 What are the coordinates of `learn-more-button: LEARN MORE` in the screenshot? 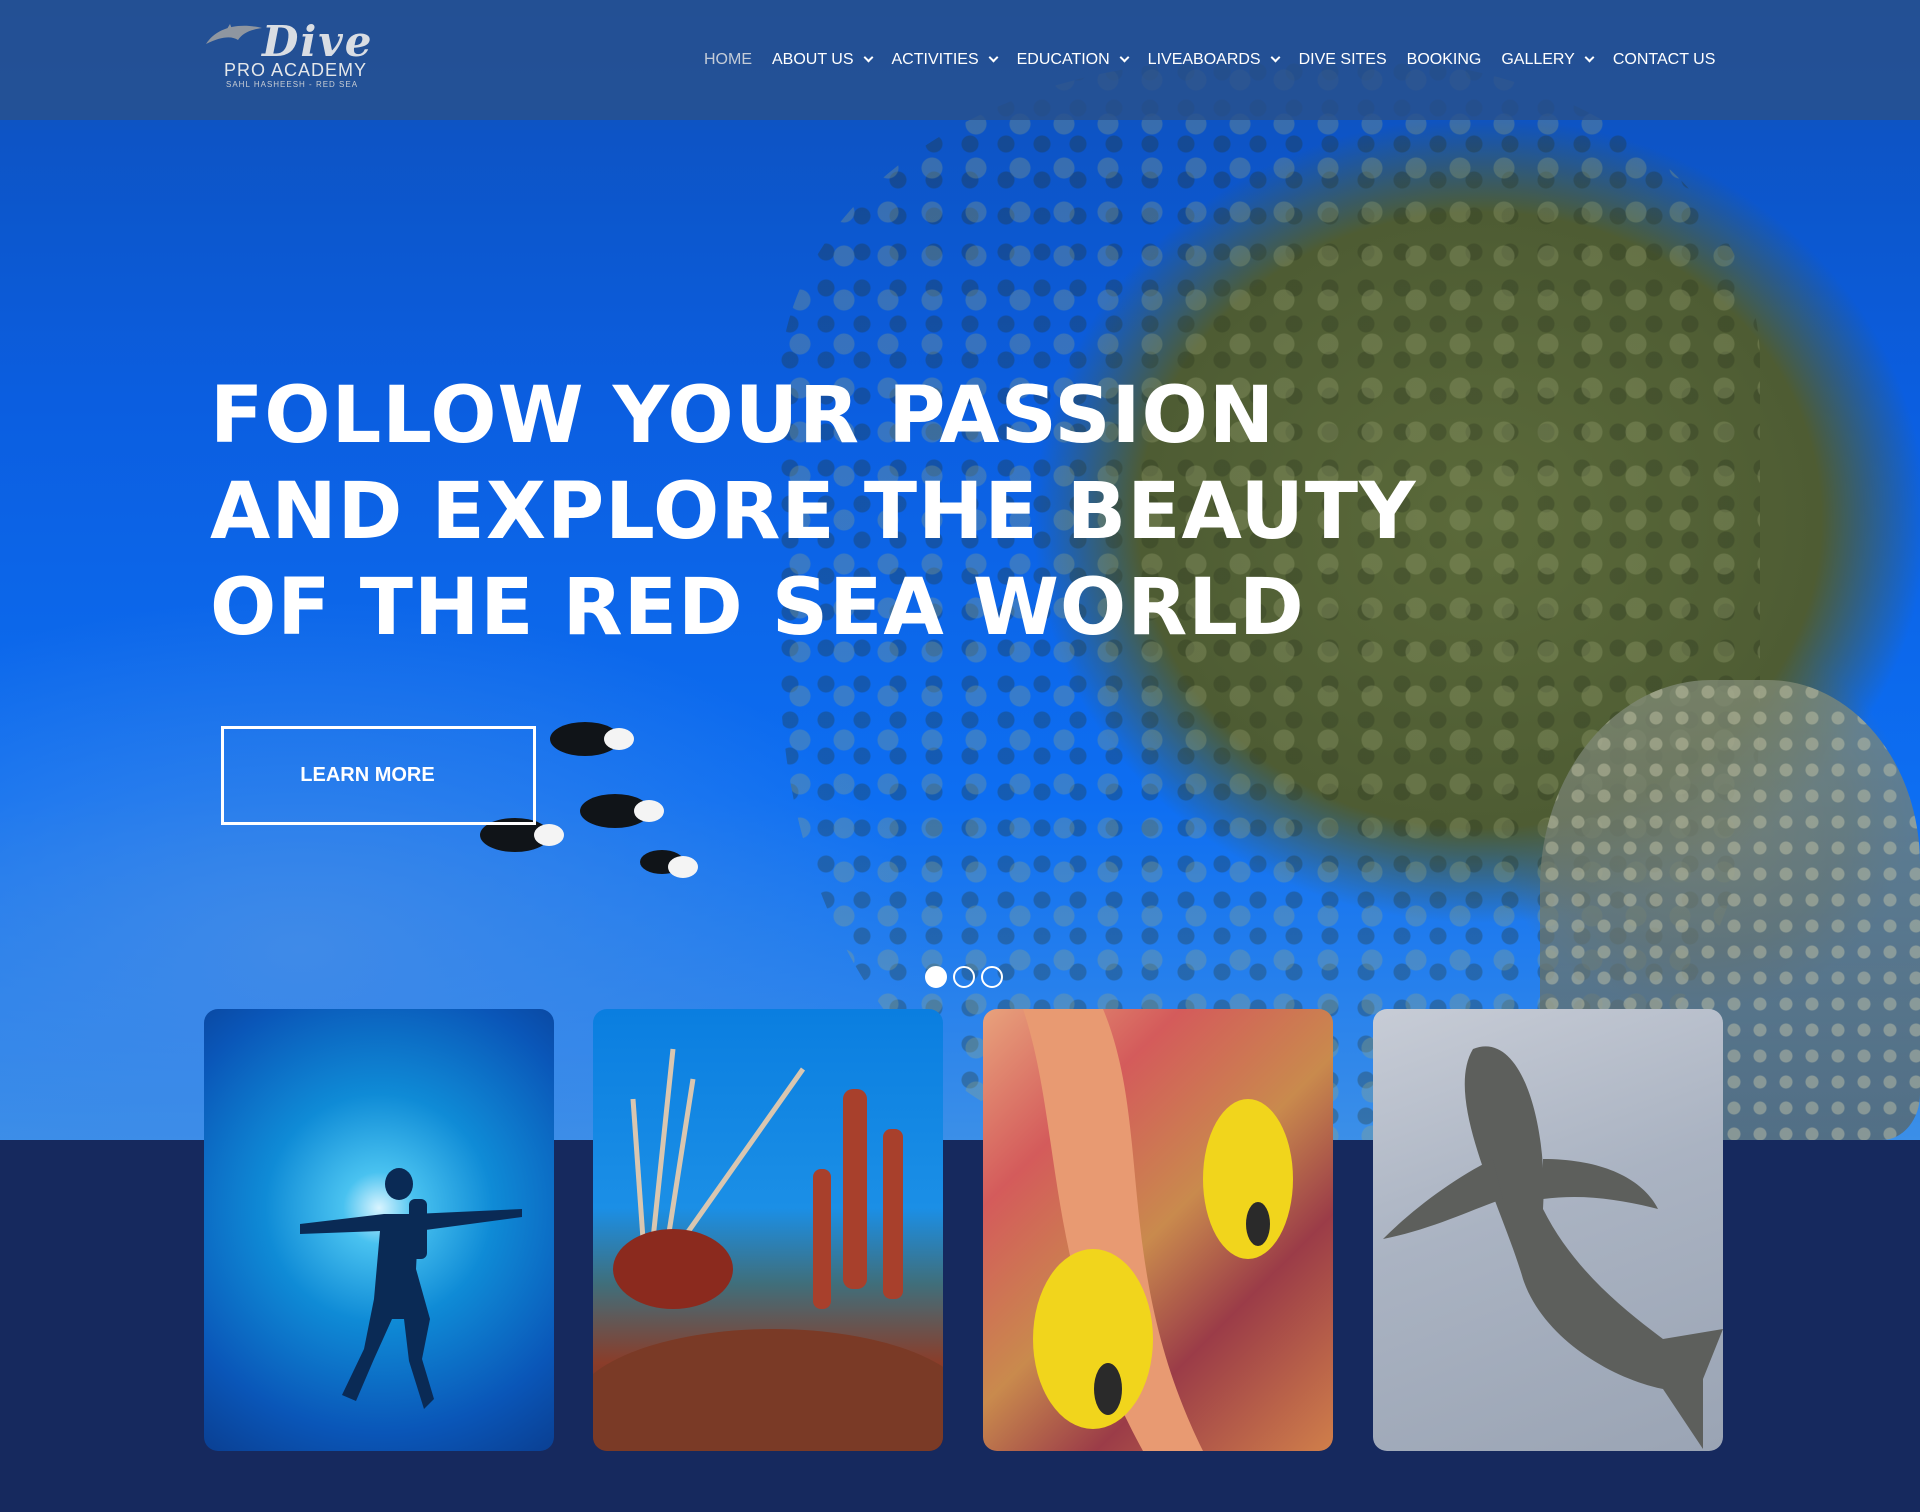 It's located at (378, 775).